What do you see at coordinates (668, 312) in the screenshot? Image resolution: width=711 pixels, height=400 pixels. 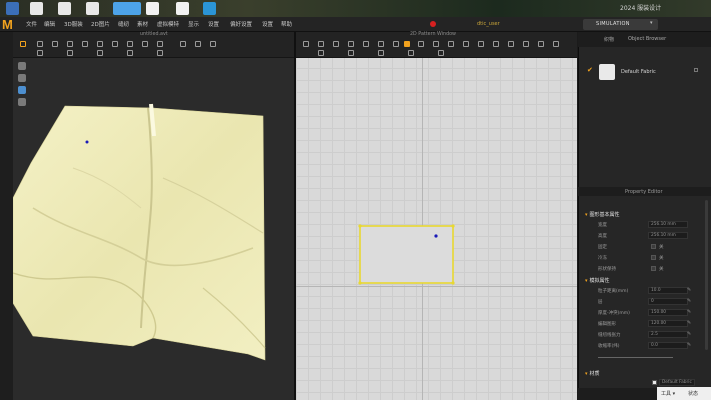 I see `prop-value: 150.00` at bounding box center [668, 312].